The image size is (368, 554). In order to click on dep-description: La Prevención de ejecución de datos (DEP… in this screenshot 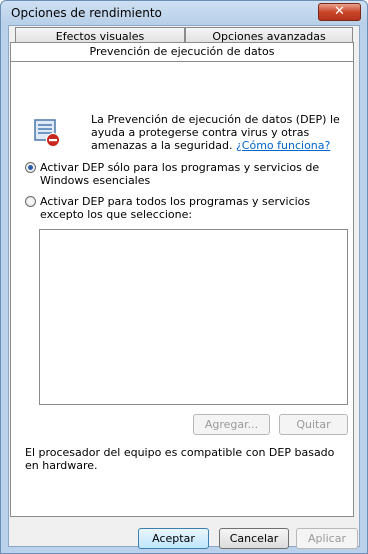, I will do `click(222, 132)`.